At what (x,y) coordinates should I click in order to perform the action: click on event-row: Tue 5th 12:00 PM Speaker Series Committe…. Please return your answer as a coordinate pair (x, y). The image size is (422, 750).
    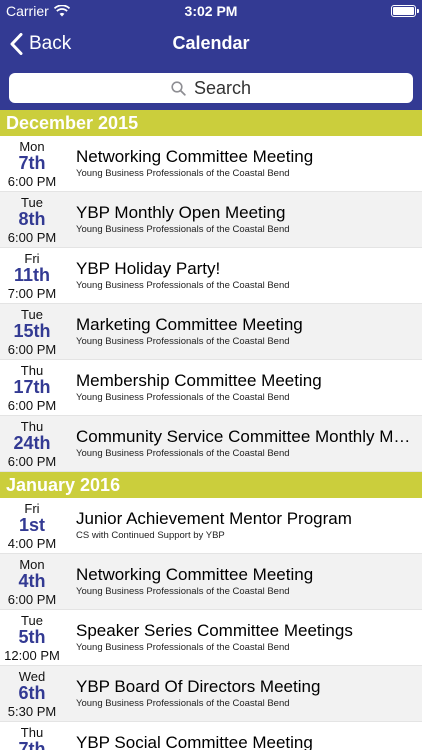
    Looking at the image, I should click on (211, 638).